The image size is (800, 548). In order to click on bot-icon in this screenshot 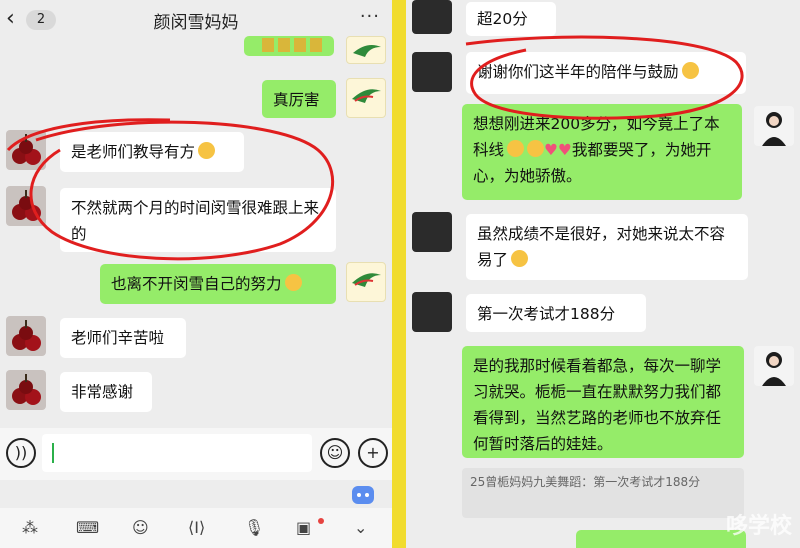, I will do `click(363, 494)`.